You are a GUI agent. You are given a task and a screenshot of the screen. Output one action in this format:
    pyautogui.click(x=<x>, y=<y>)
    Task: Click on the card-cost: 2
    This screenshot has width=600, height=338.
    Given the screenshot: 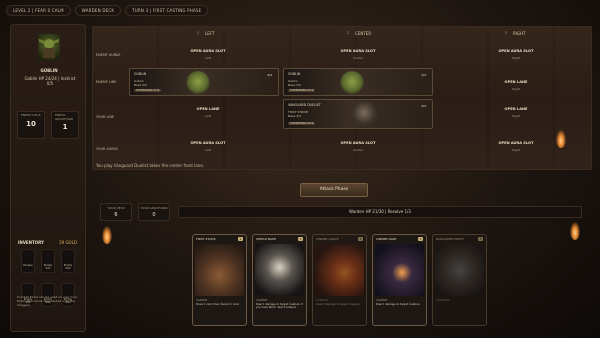 What is the action you would take?
    pyautogui.click(x=360, y=239)
    